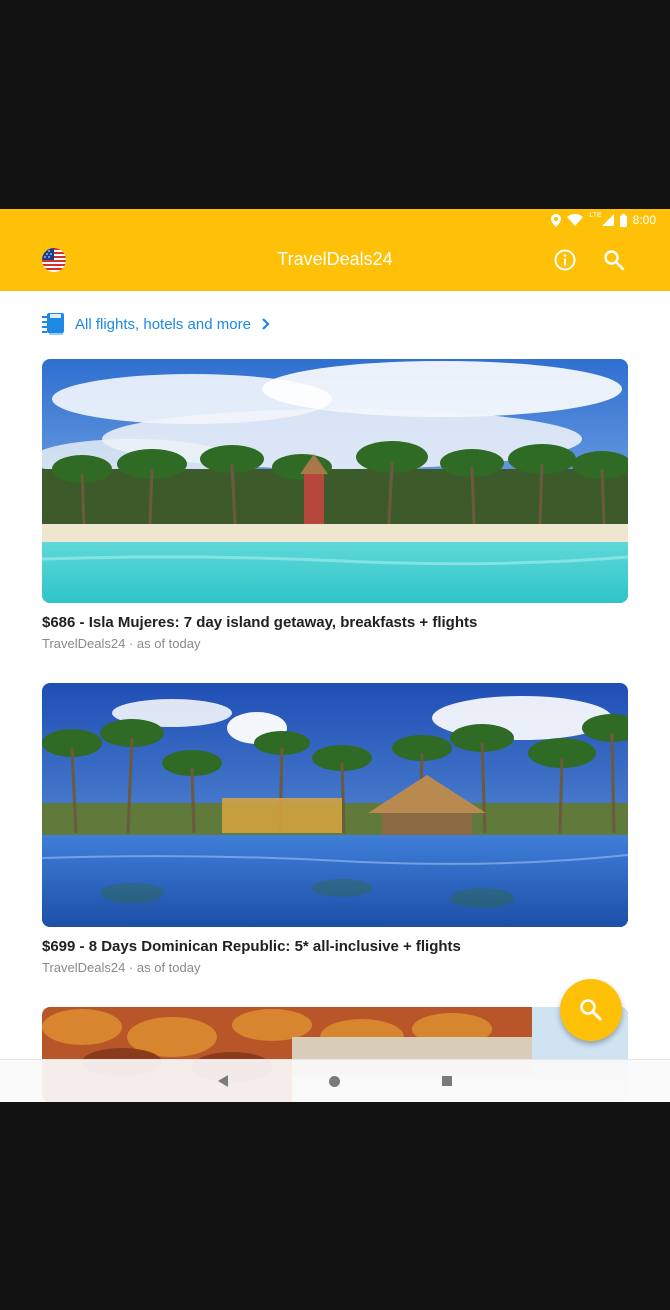 Image resolution: width=670 pixels, height=1310 pixels. Describe the element at coordinates (53, 324) in the screenshot. I see `catalog-icon` at that location.